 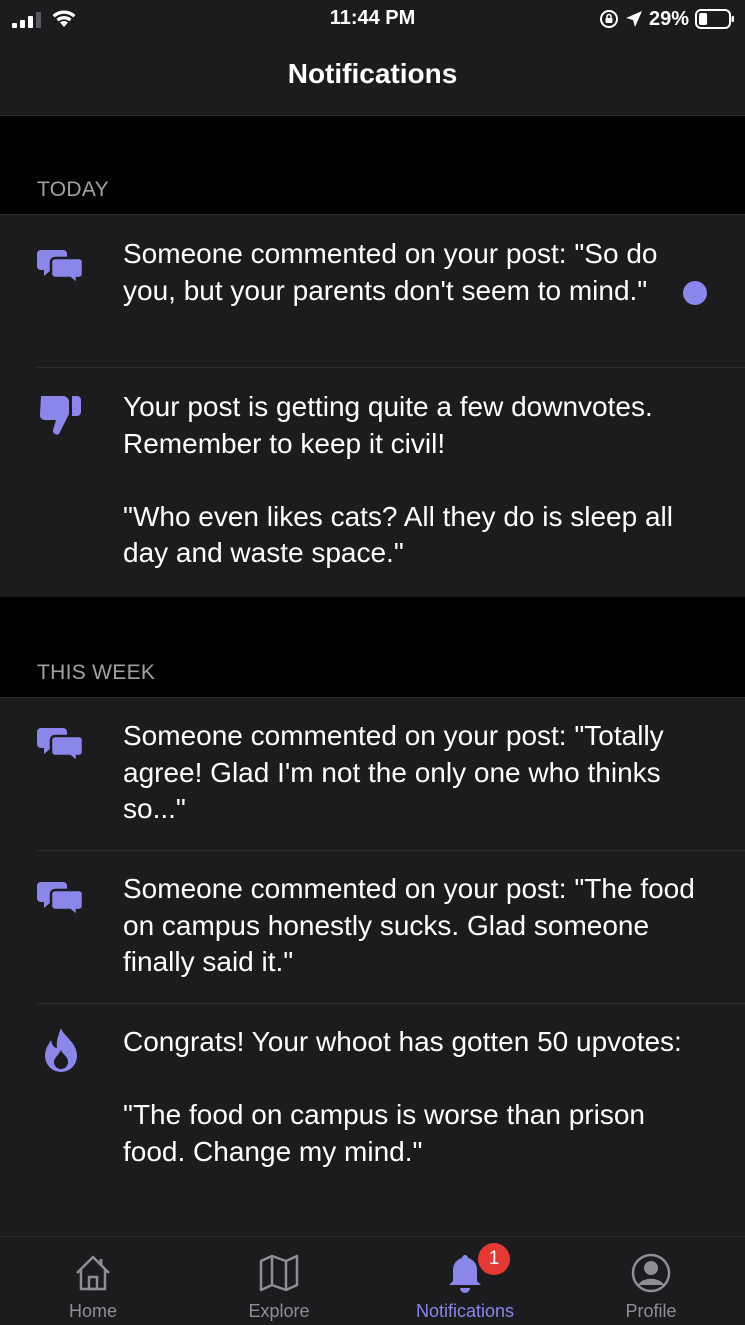 What do you see at coordinates (494, 1259) in the screenshot?
I see `notification-badge: 1` at bounding box center [494, 1259].